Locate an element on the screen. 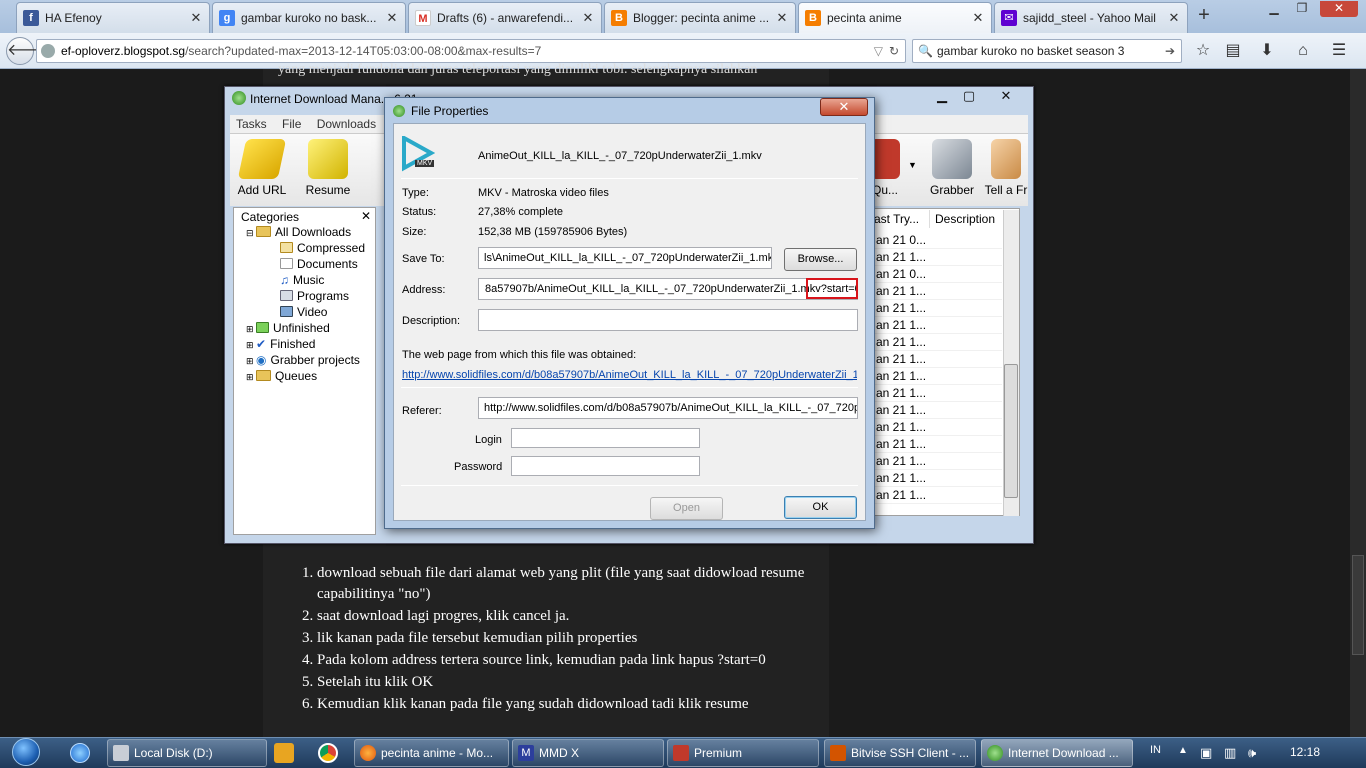  menu-icon: ☰ is located at coordinates (1339, 51).